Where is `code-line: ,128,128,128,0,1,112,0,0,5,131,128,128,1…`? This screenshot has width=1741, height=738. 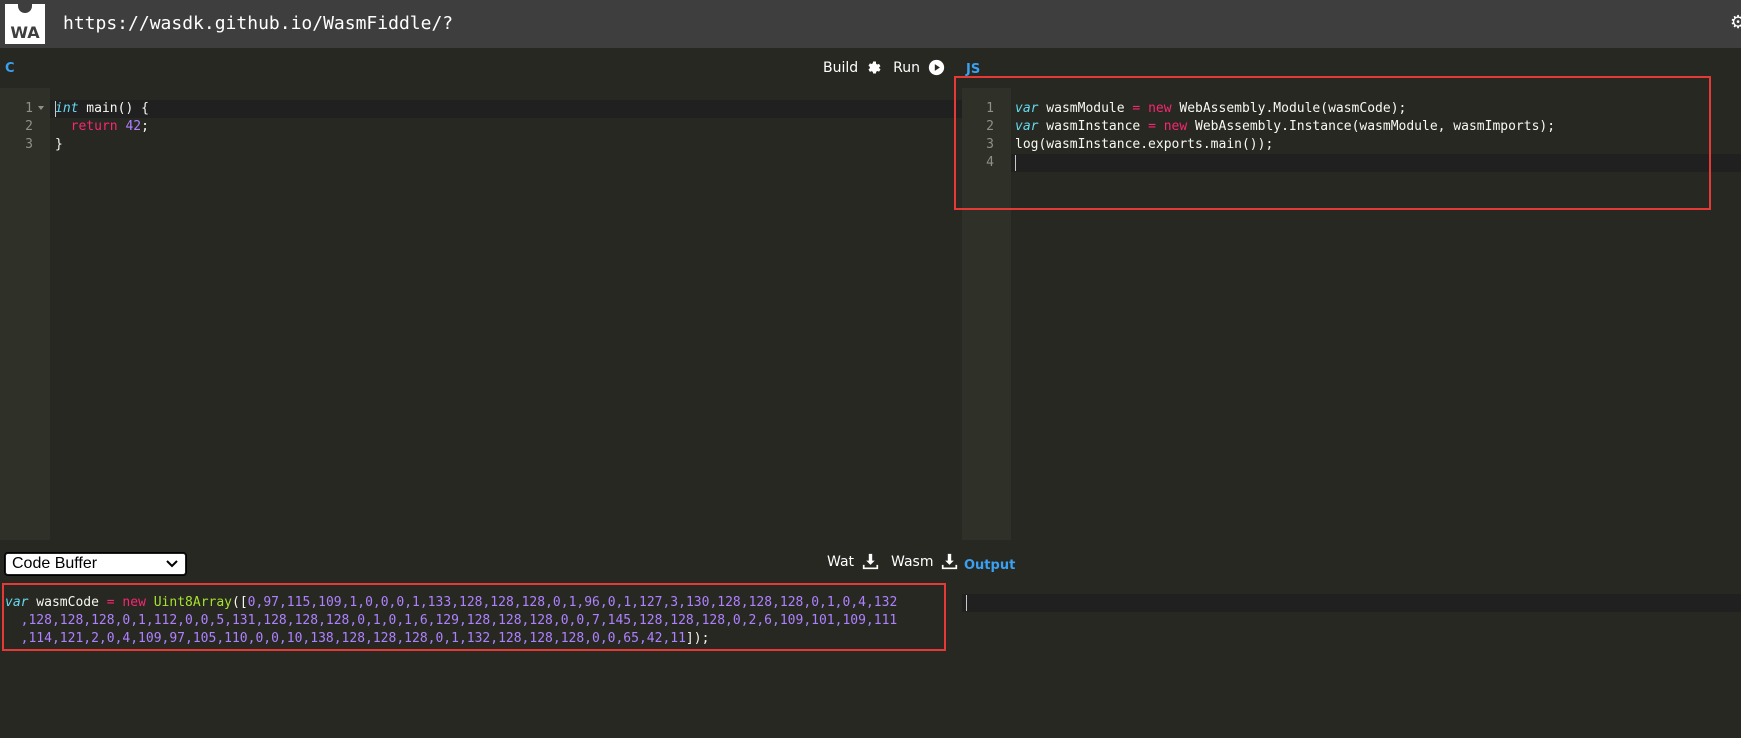
code-line: ,128,128,128,0,1,112,0,0,5,131,128,128,1… is located at coordinates (451, 621).